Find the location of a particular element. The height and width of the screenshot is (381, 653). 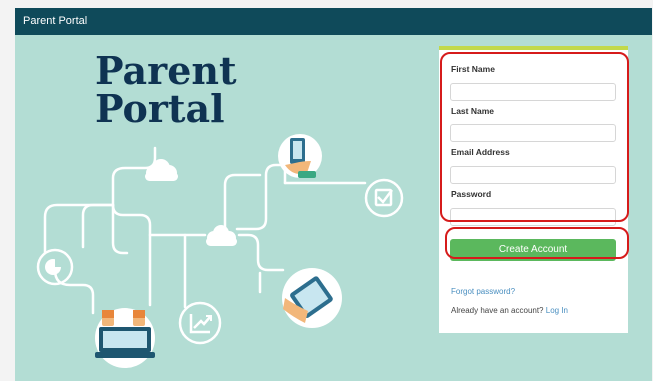

tablet-hand-icon is located at coordinates (312, 298).